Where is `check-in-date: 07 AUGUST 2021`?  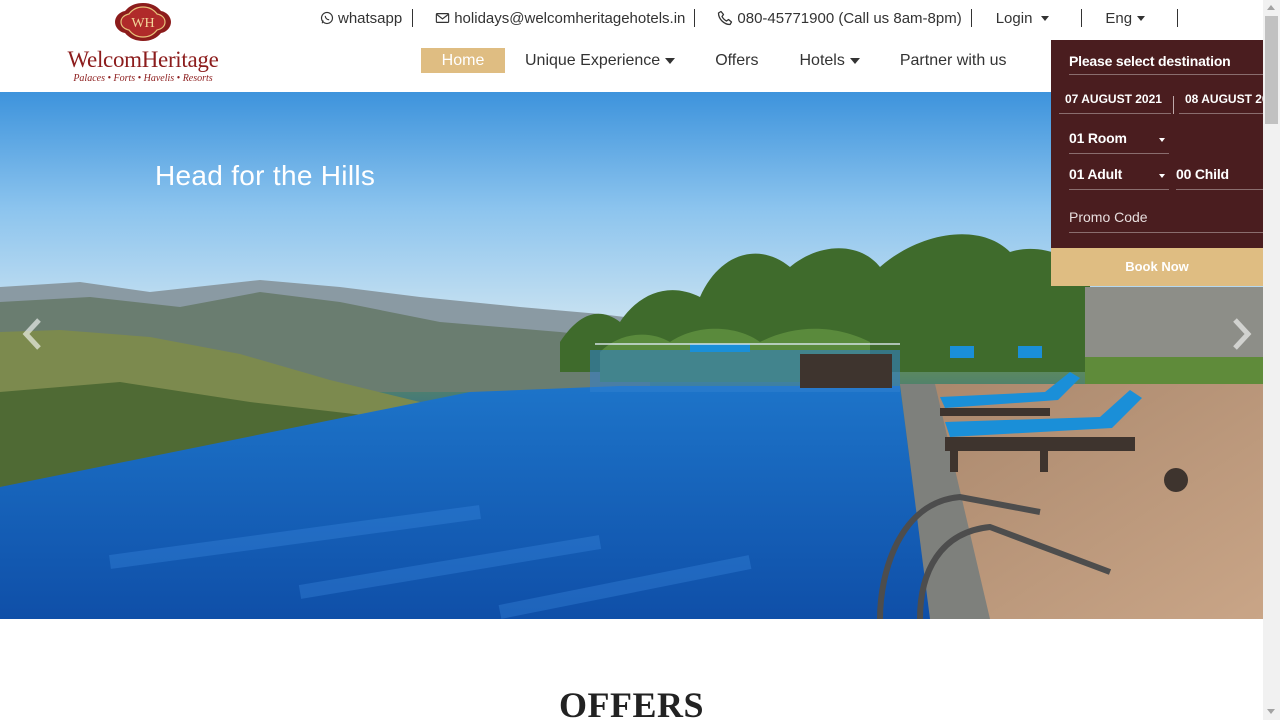 check-in-date: 07 AUGUST 2021 is located at coordinates (1115, 103).